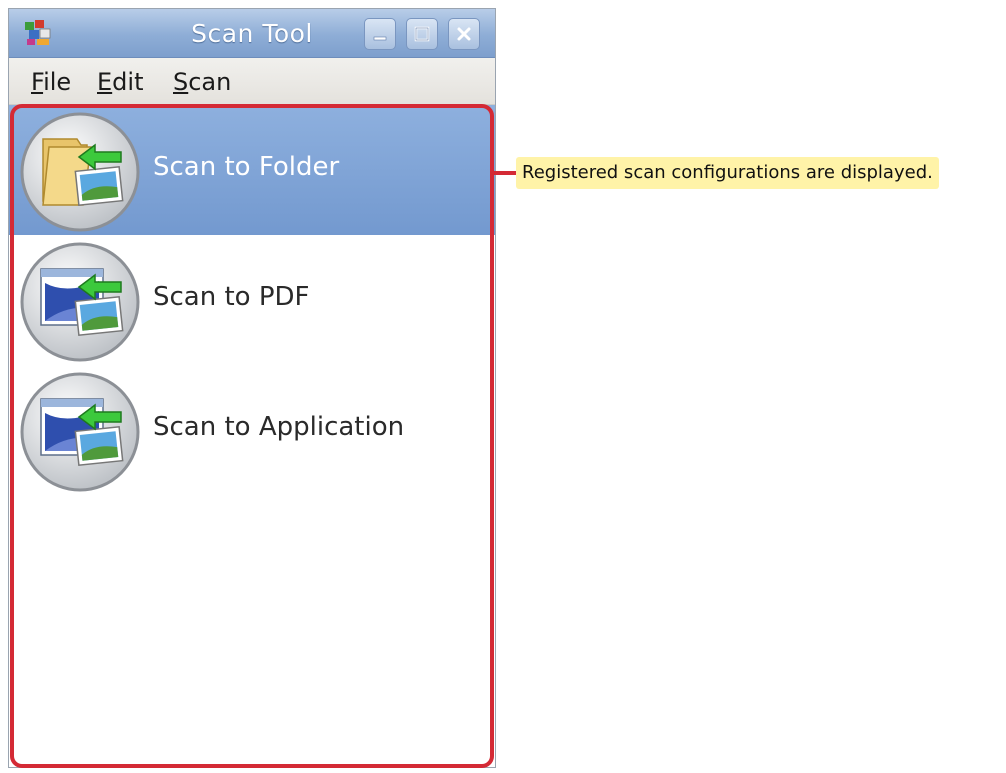 The image size is (1006, 773). What do you see at coordinates (380, 38) in the screenshot?
I see `minimize-icon` at bounding box center [380, 38].